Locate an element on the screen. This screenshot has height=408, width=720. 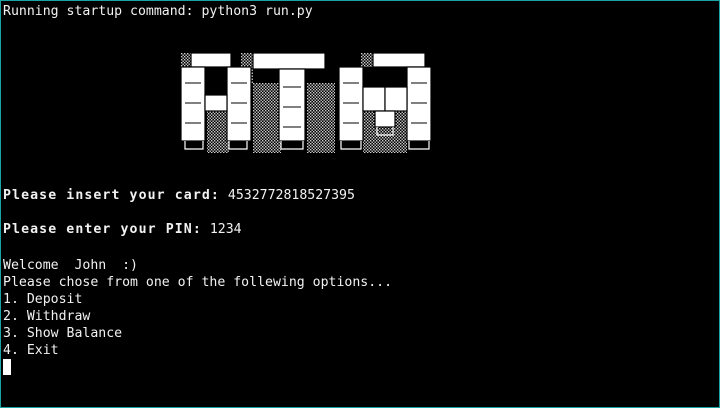
startup-command-line: Running startup command: python3 run.py is located at coordinates (158, 11).